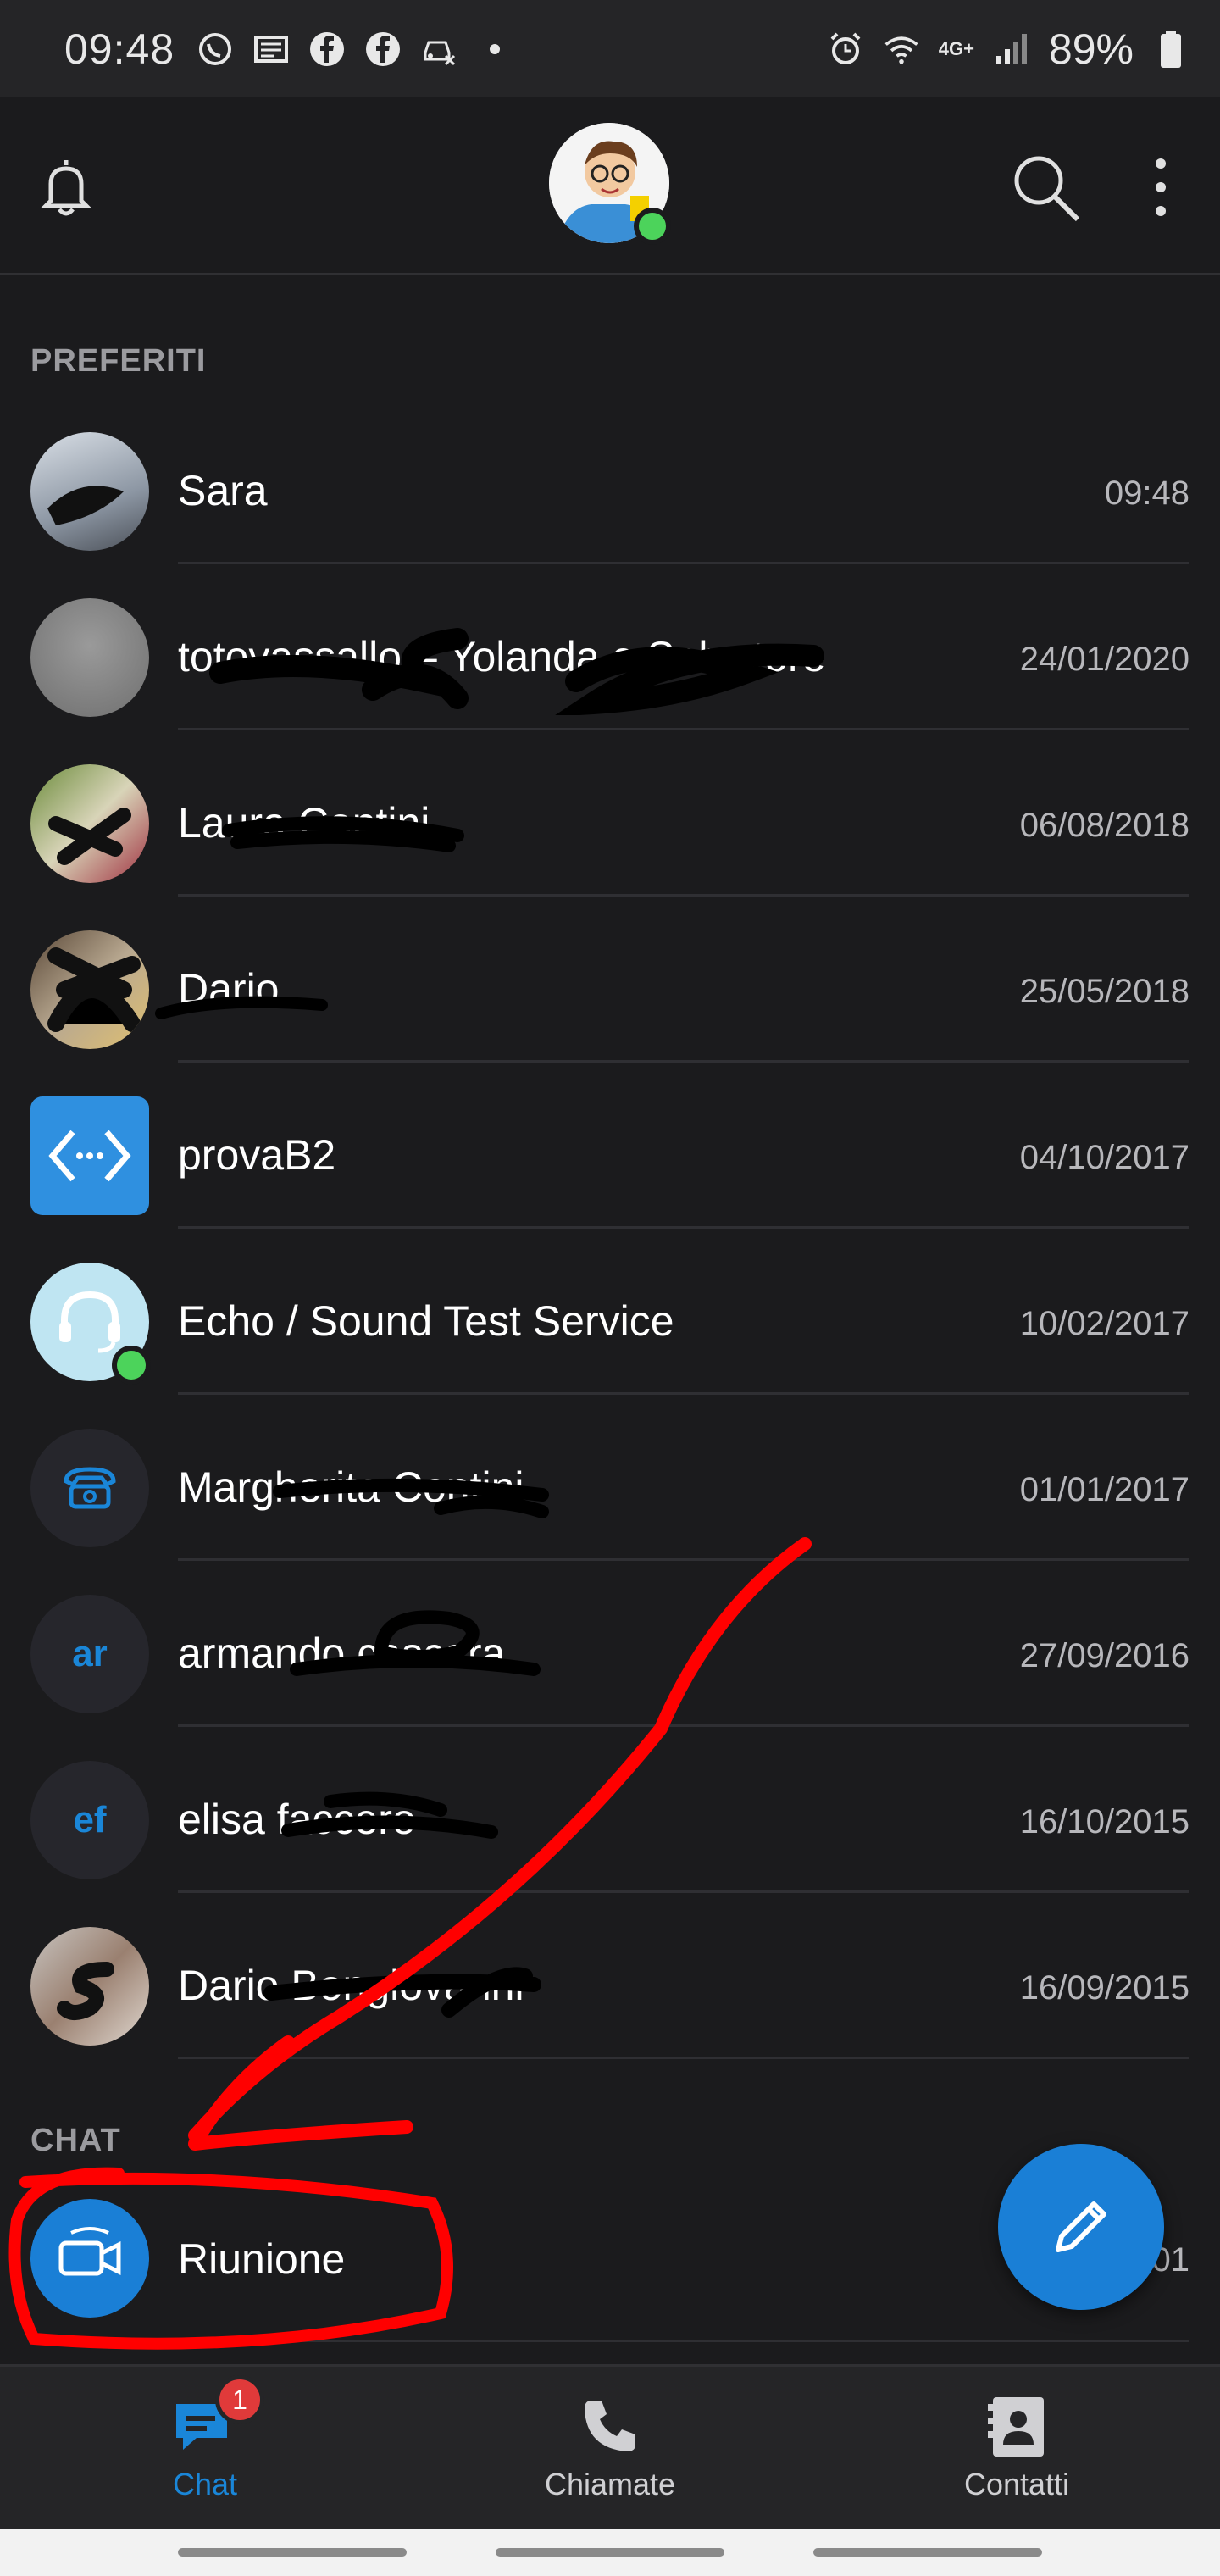 This screenshot has height=2576, width=1220. I want to click on last-message-date: 27/09/2016, so click(1104, 1655).